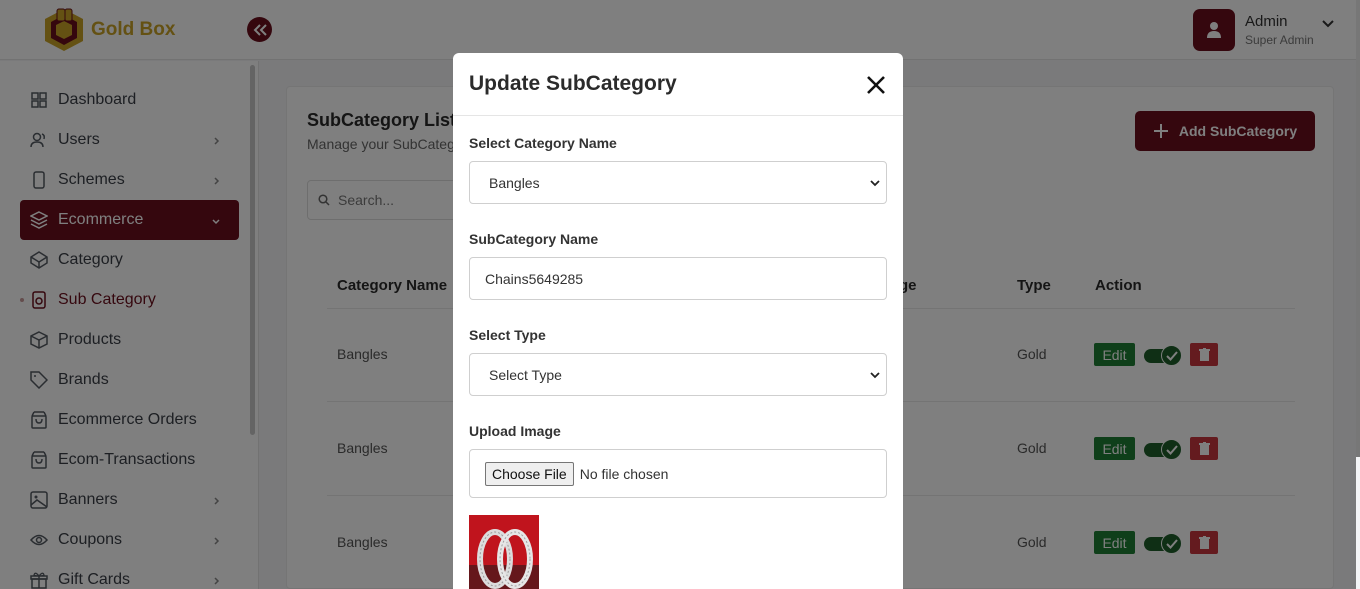 The width and height of the screenshot is (1360, 589). I want to click on modal-header: Update SubCategory, so click(678, 84).